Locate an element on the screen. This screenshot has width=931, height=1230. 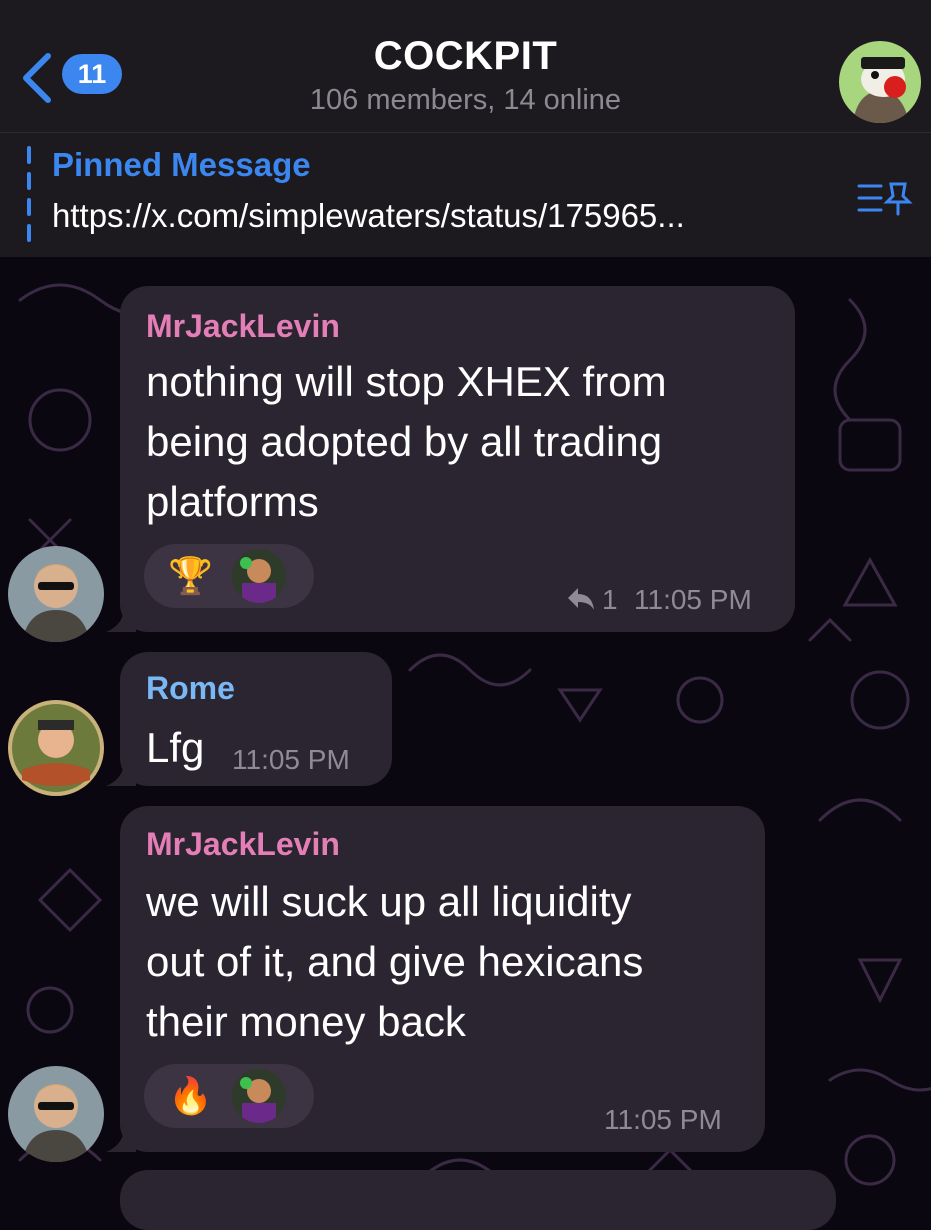
fire-reaction-icon: 🔥 is located at coordinates (190, 1095).